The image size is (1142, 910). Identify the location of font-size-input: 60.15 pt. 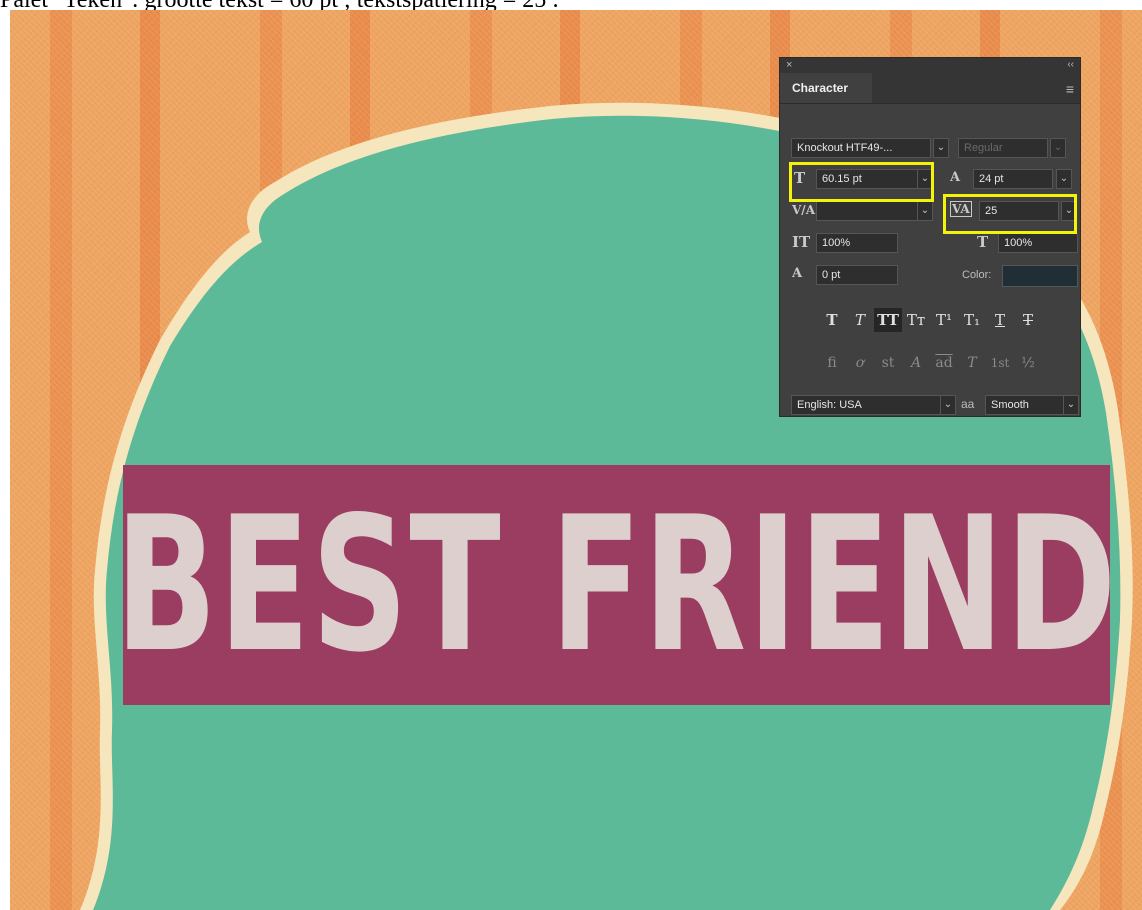
(871, 179).